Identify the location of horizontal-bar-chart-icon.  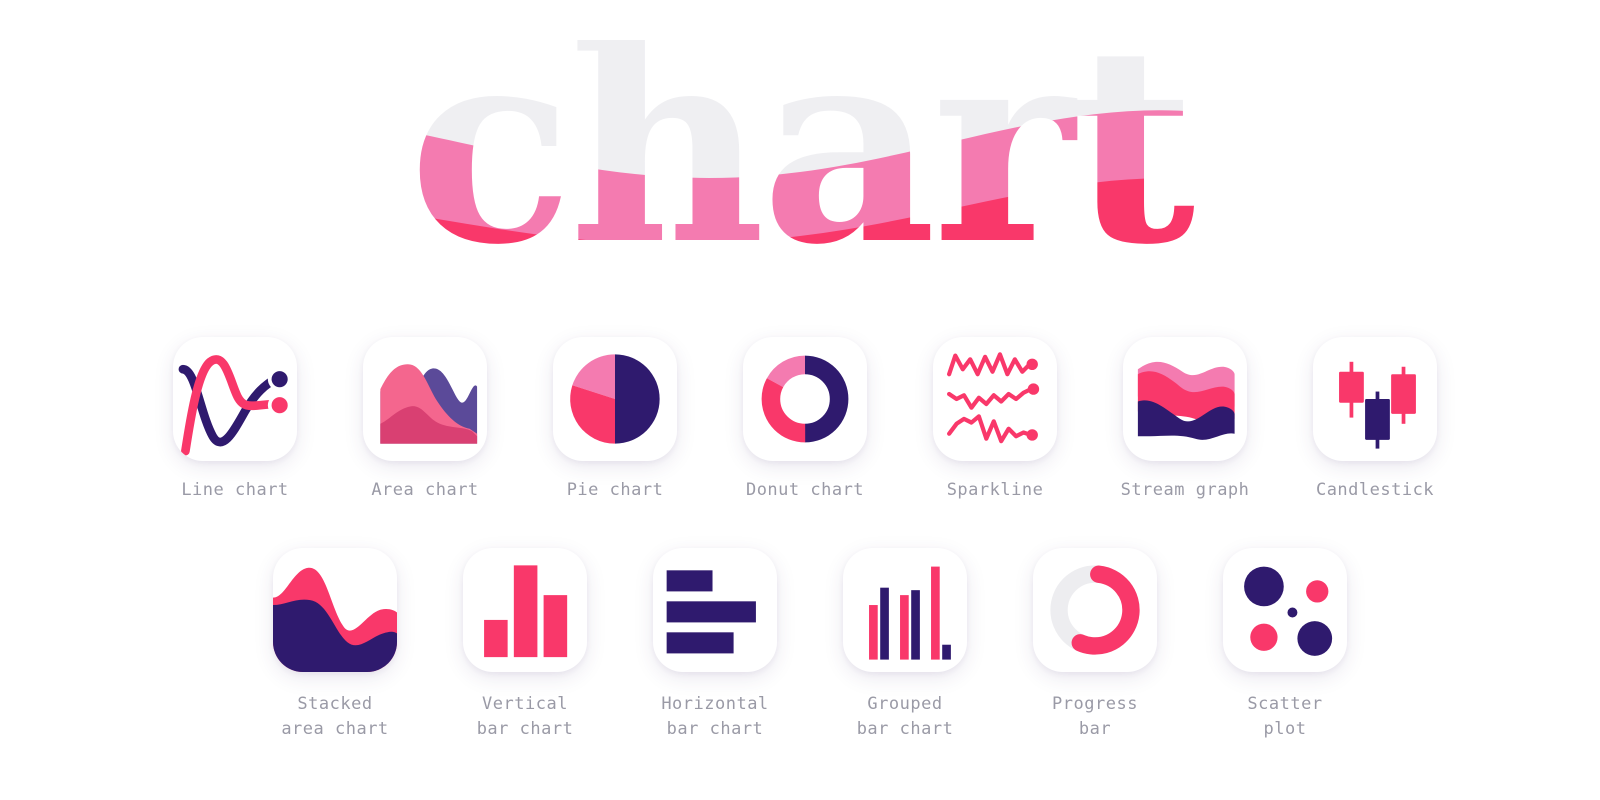
(711, 612).